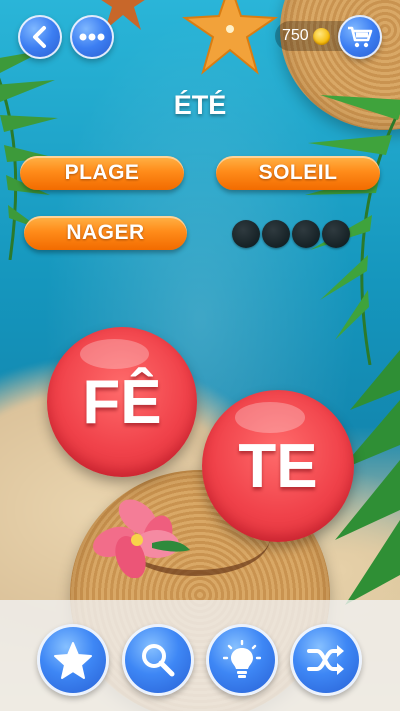  Describe the element at coordinates (295, 35) in the screenshot. I see `coin-count: 750` at that location.